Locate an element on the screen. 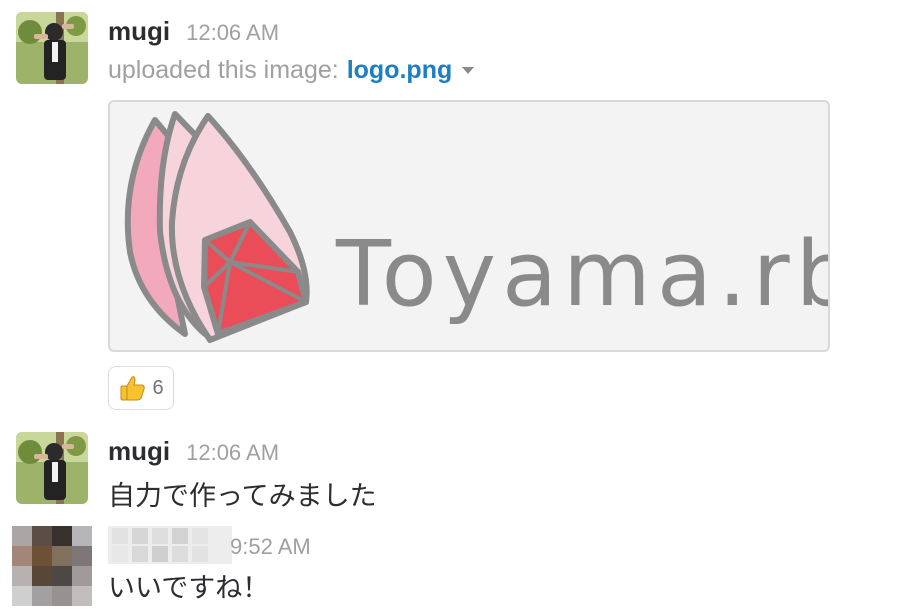  upload-line: uploaded this image: logo.png is located at coordinates (291, 70).